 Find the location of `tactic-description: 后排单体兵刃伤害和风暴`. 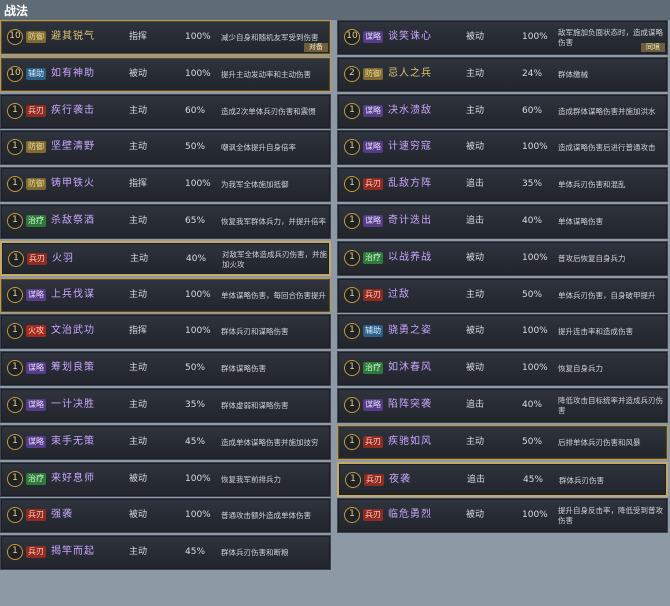

tactic-description: 后排单体兵刃伤害和风暴 is located at coordinates (599, 442).